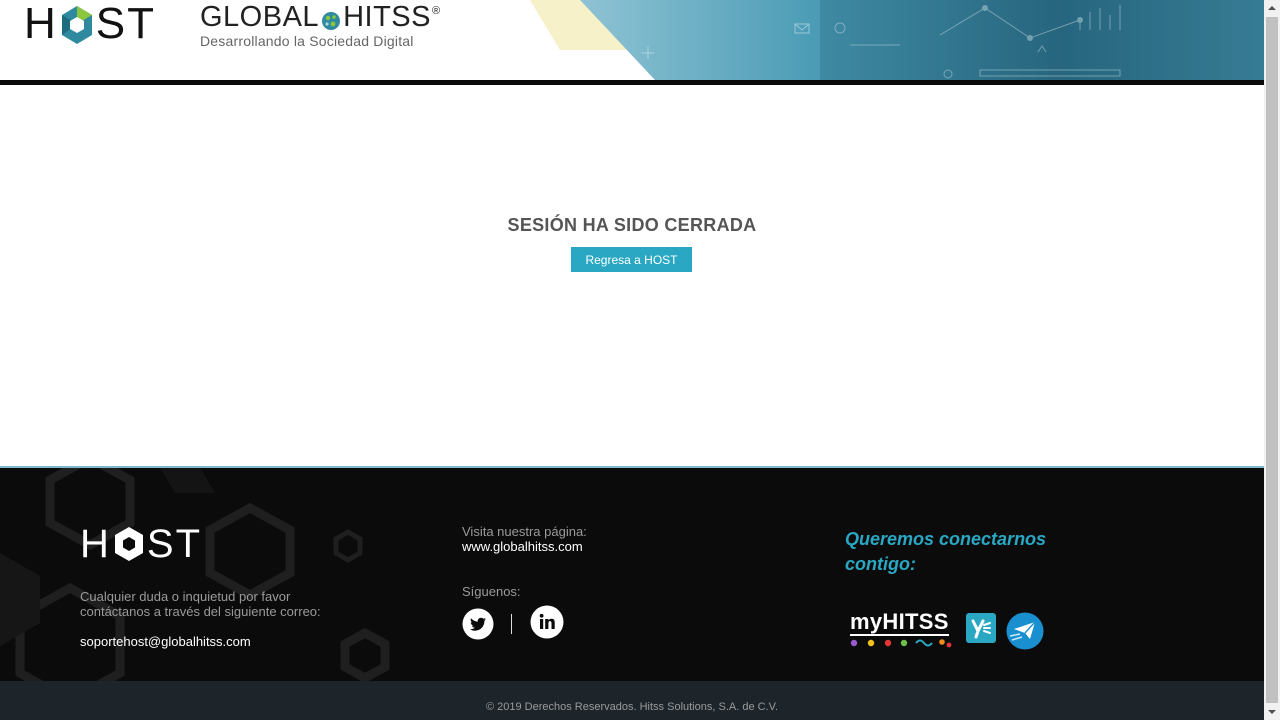 This screenshot has height=720, width=1280. I want to click on yammer-icon, so click(981, 628).